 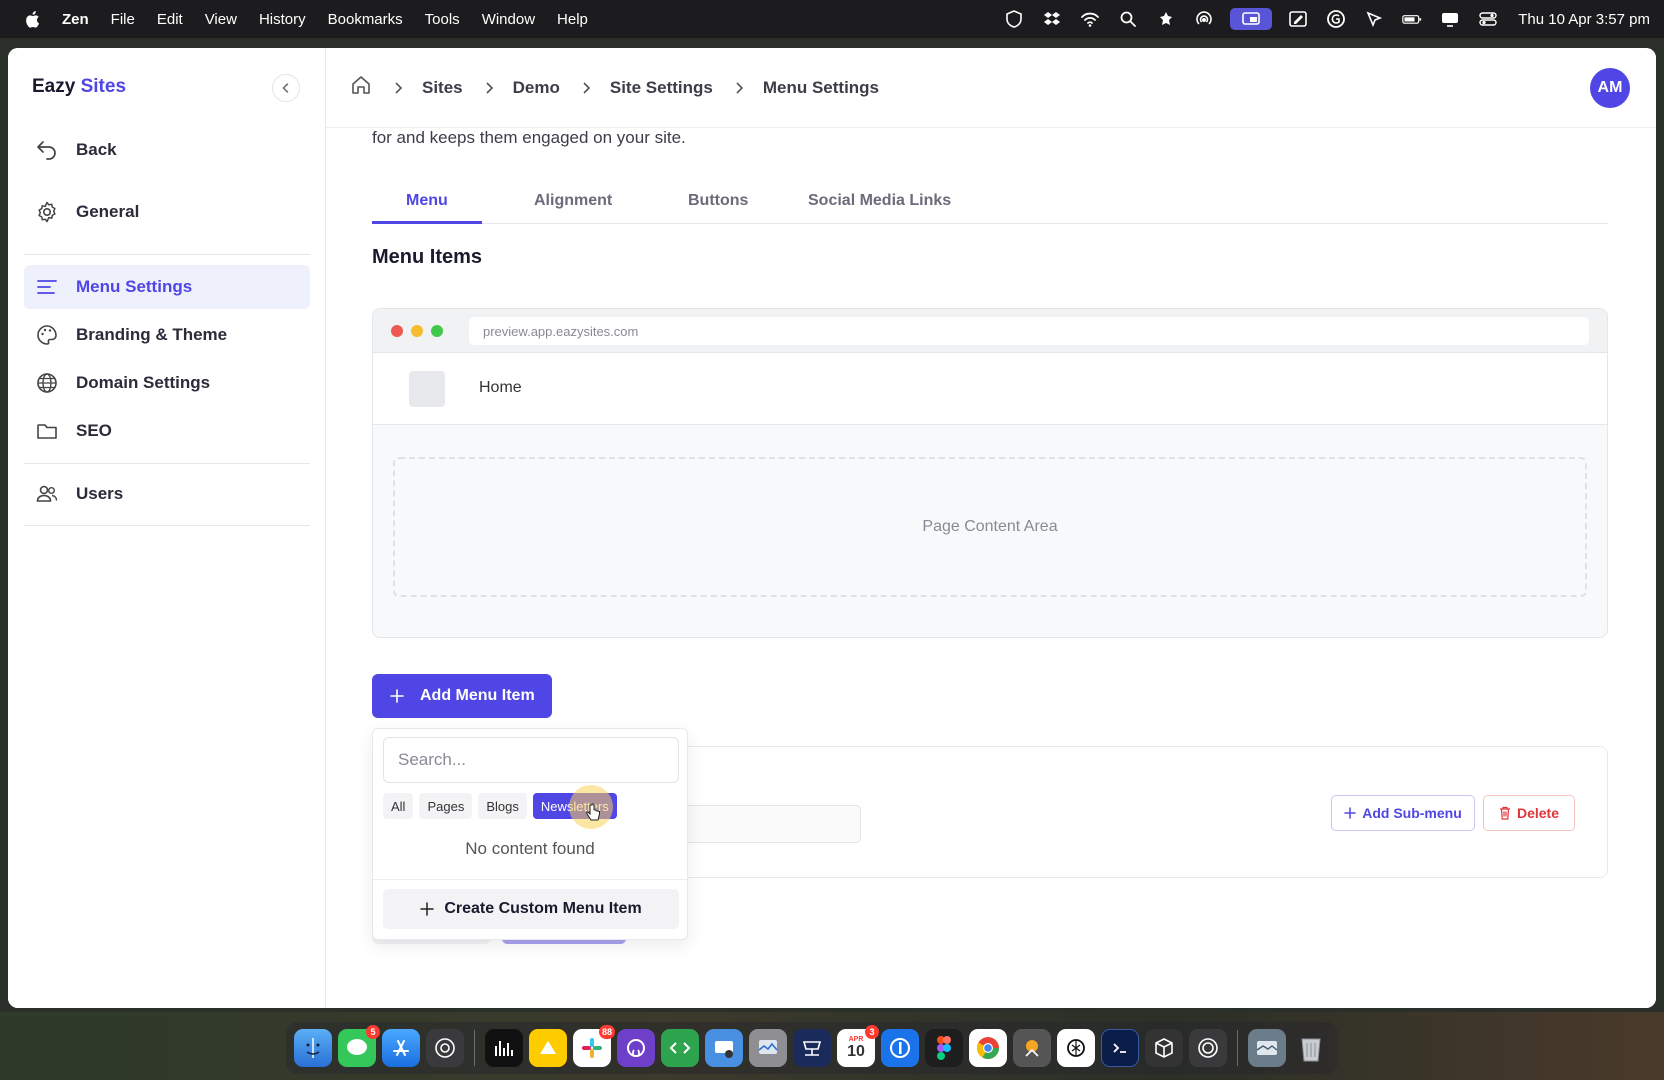 What do you see at coordinates (500, 387) in the screenshot?
I see `preview-nav-item: Home` at bounding box center [500, 387].